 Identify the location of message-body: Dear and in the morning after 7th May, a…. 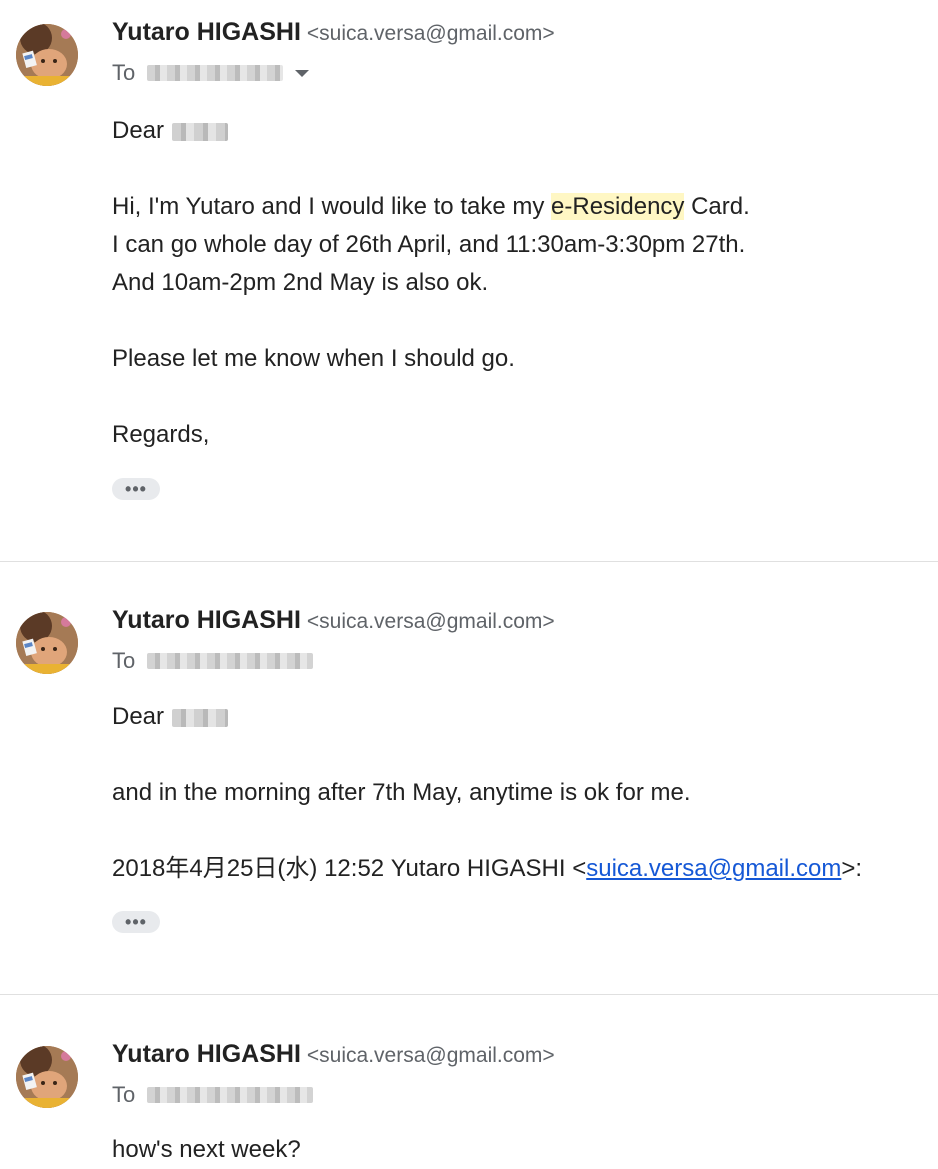
(487, 793).